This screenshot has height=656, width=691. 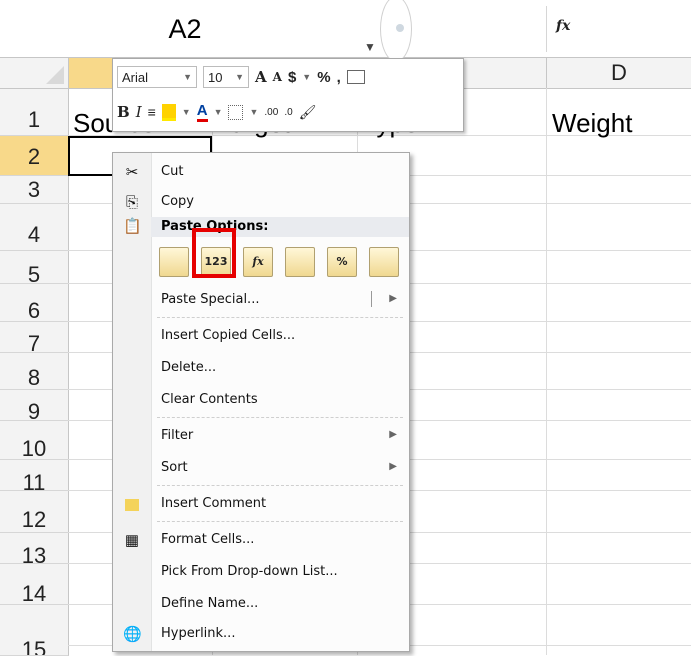 What do you see at coordinates (592, 123) in the screenshot?
I see `cell-d1: Weight` at bounding box center [592, 123].